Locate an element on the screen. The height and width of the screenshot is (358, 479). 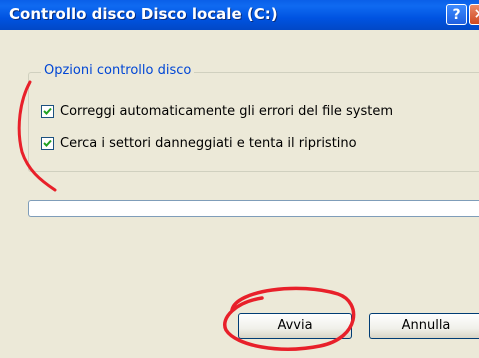
start-button: Avvia is located at coordinates (295, 326).